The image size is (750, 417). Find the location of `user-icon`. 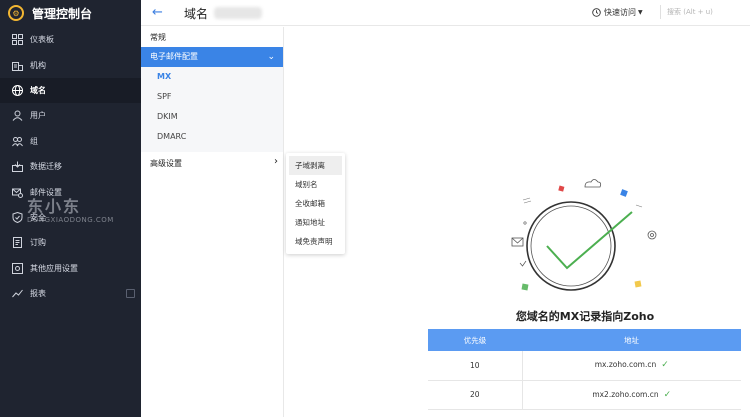

user-icon is located at coordinates (17, 116).